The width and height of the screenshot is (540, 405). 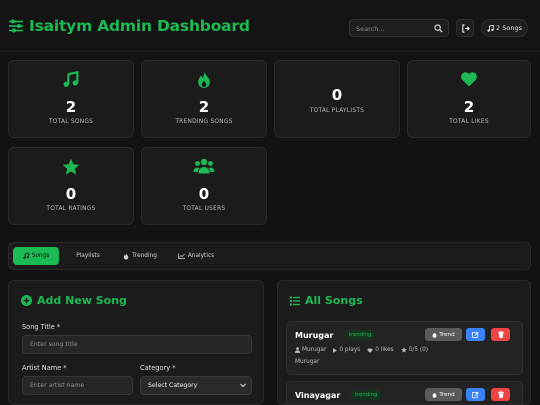 What do you see at coordinates (318, 395) in the screenshot?
I see `song-title: Vinayagar` at bounding box center [318, 395].